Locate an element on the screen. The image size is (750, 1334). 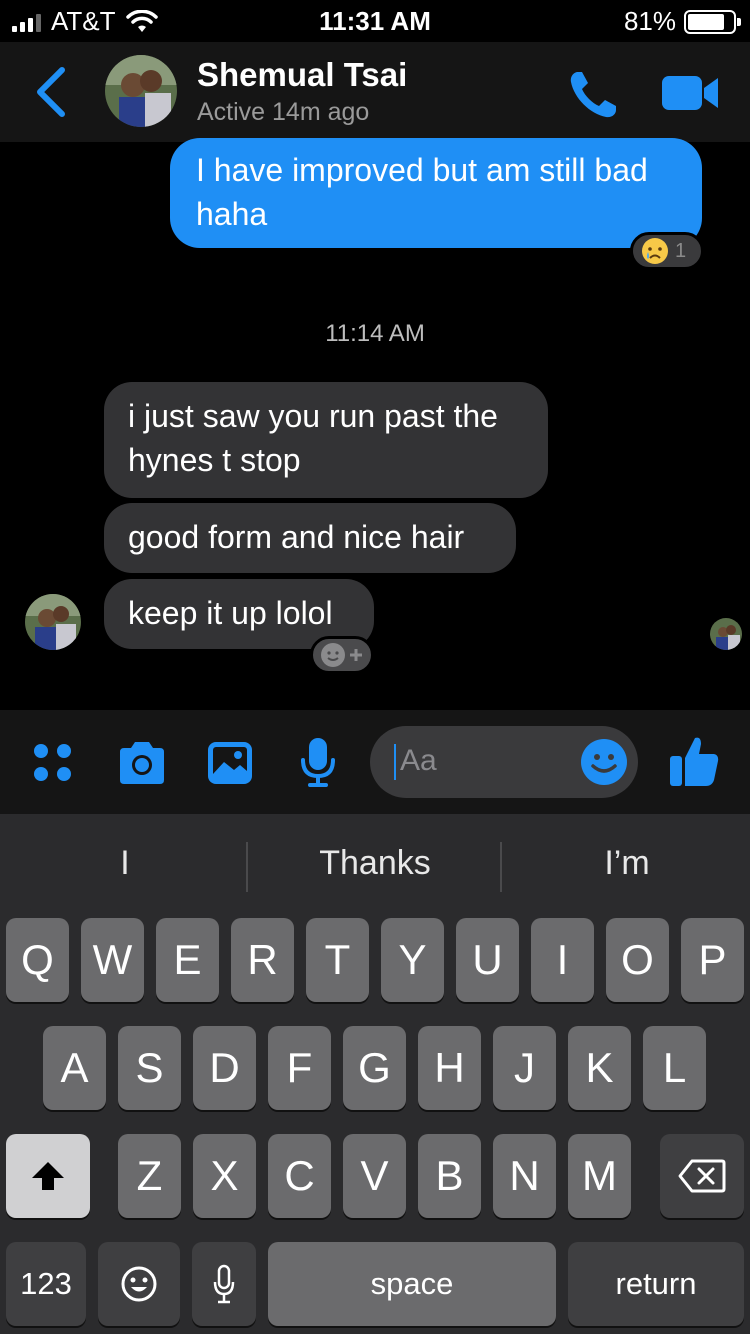
outgoing-message: I have improved but am still bad haha is located at coordinates (436, 193).